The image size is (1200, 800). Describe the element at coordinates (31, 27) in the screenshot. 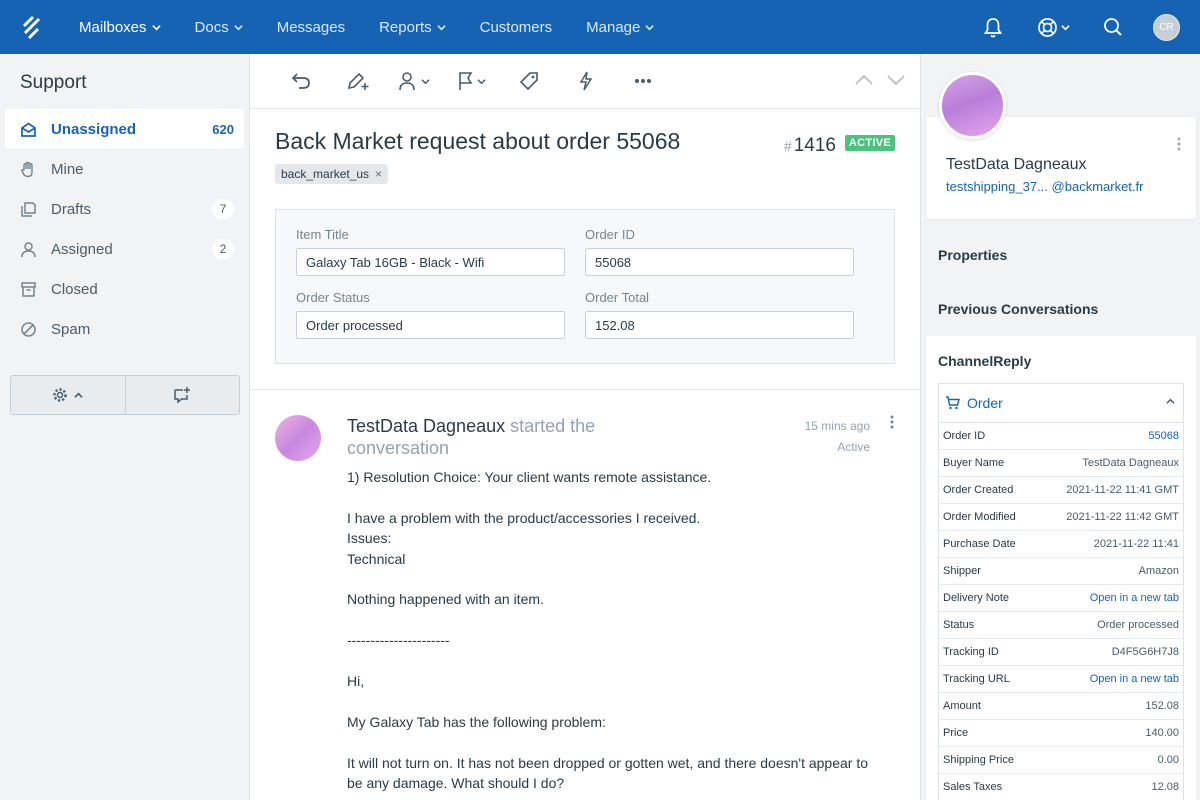

I see `helpscout-logo-icon` at that location.